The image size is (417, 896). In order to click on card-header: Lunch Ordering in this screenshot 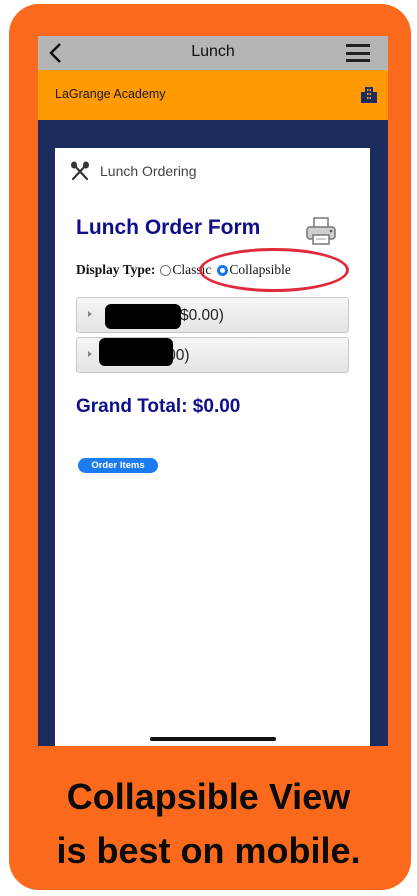, I will do `click(133, 171)`.